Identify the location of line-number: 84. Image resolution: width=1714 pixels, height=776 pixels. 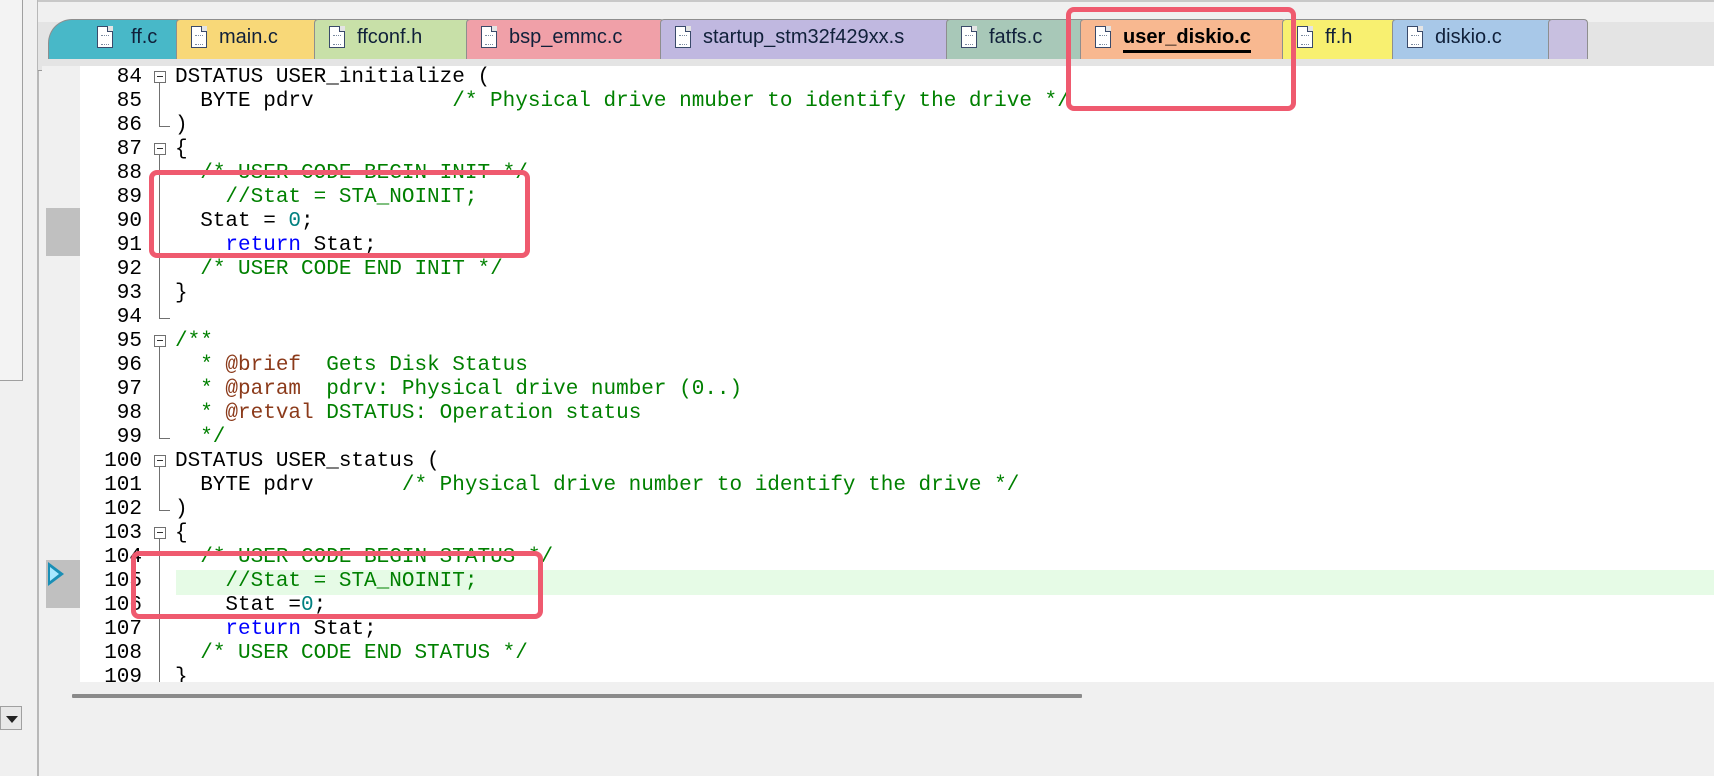
(129, 77).